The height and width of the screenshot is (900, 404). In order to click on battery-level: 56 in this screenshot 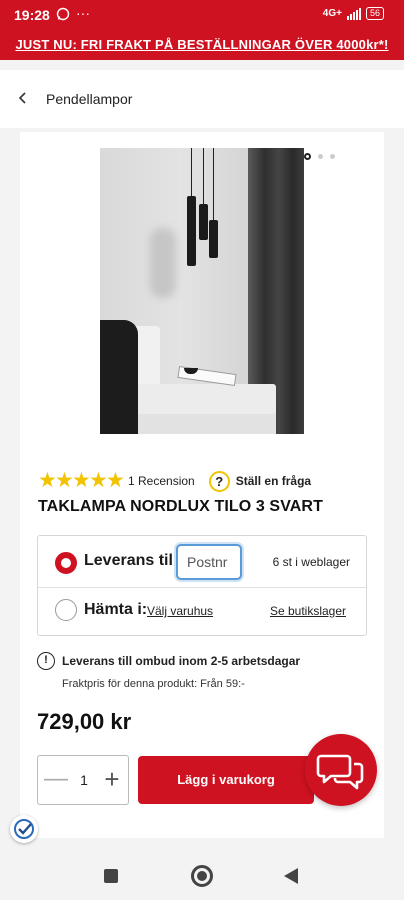, I will do `click(374, 13)`.